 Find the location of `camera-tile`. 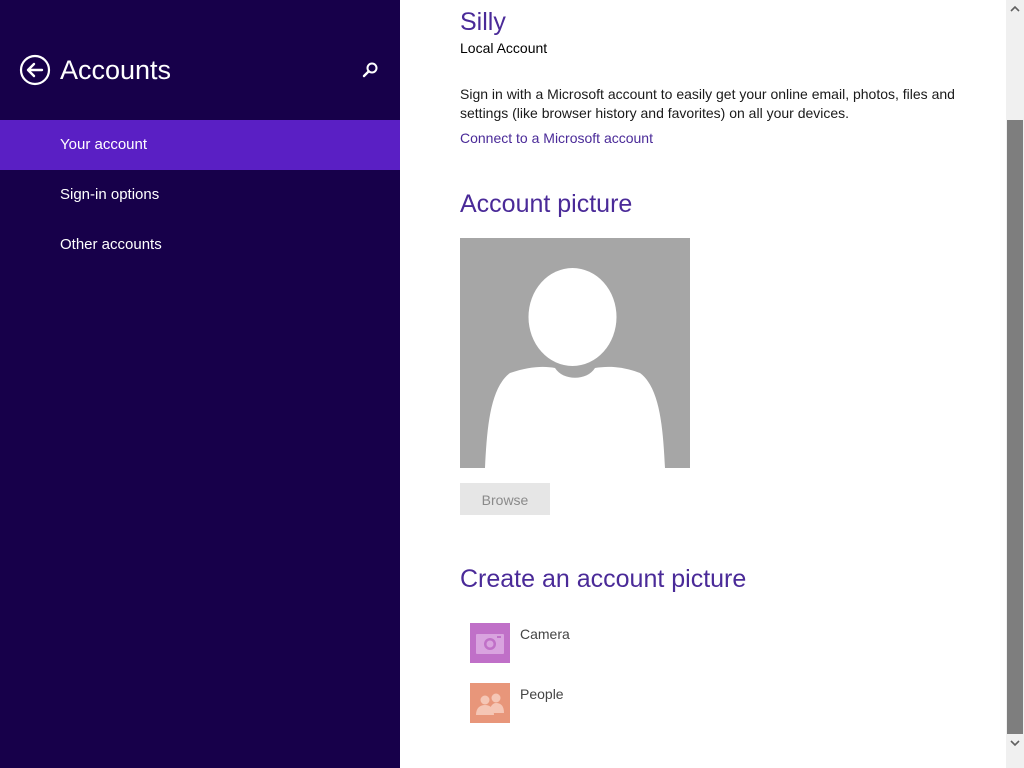

camera-tile is located at coordinates (490, 643).